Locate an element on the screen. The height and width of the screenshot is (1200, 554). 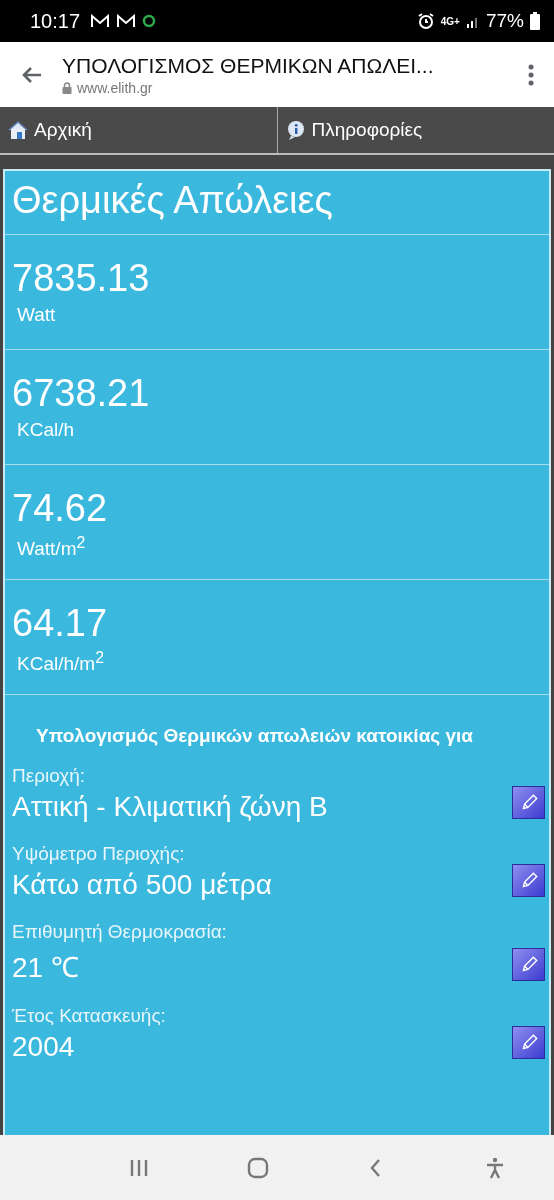
result-value: 6738.21 is located at coordinates (81, 393).